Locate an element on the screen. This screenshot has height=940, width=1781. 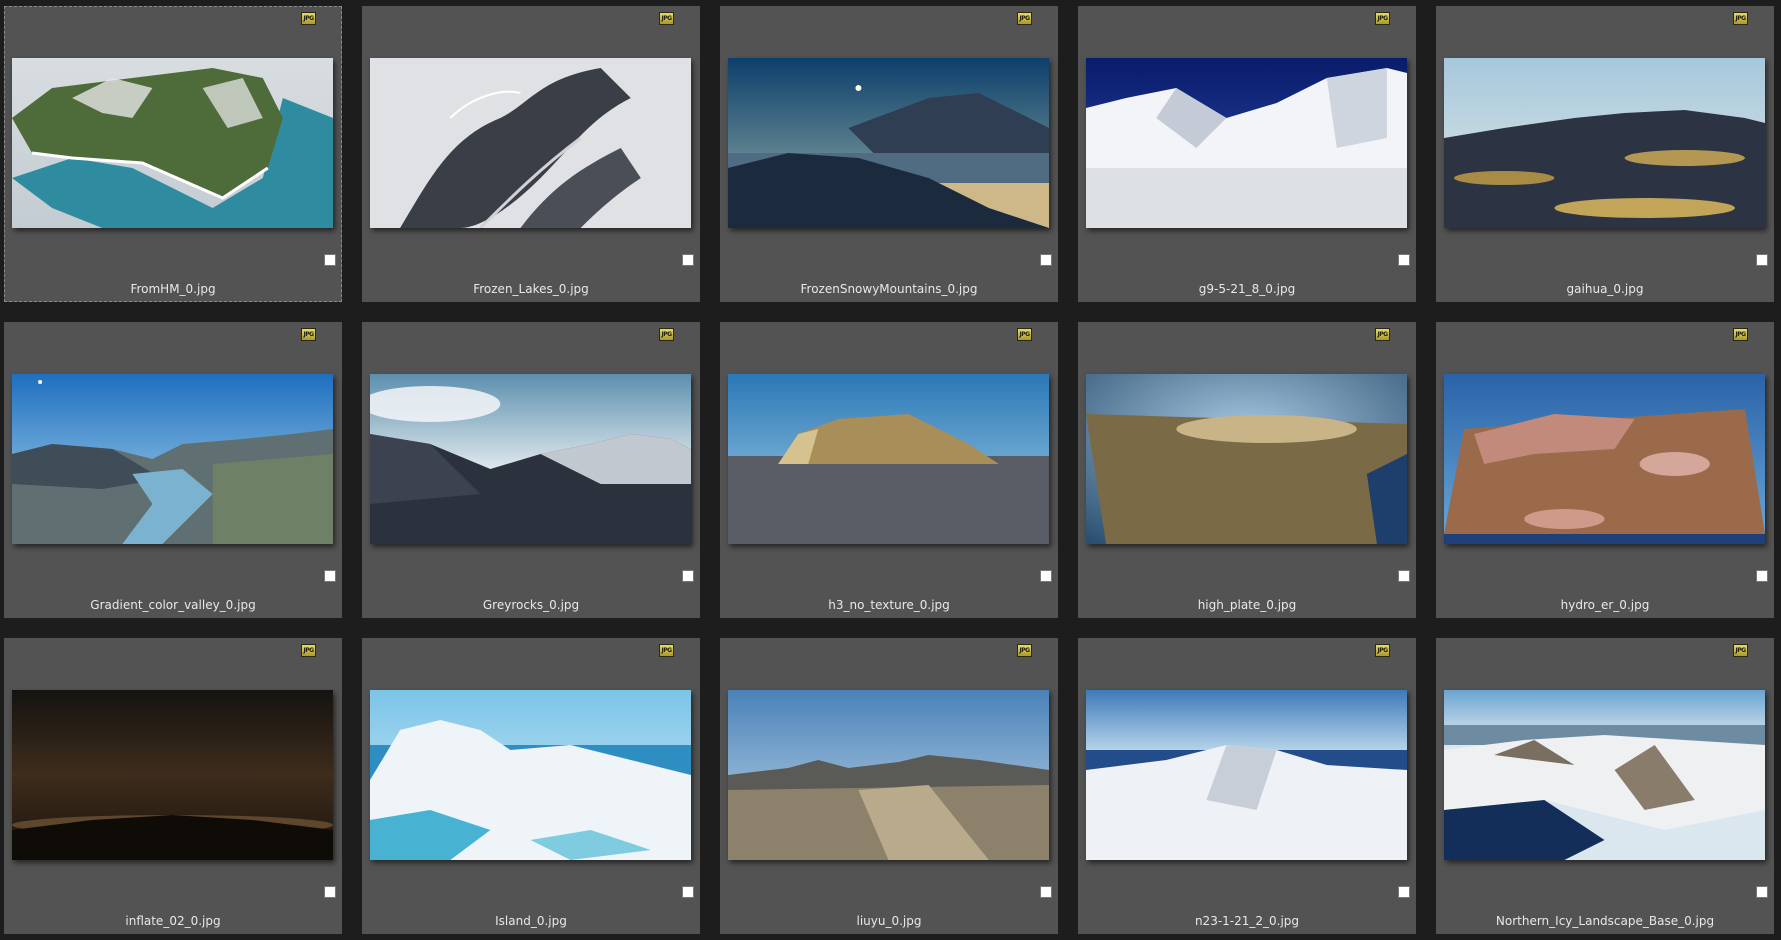
file-tile: JPG Frozen_Lakes_0.jpg is located at coordinates (531, 154).